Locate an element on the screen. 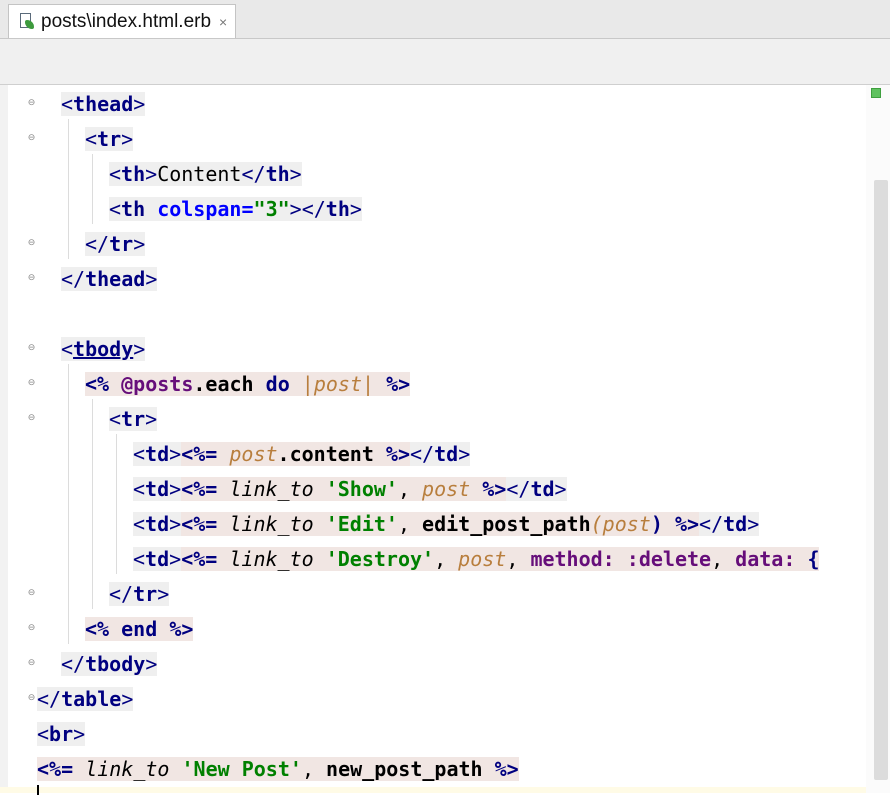  method-call: .content is located at coordinates (325, 454).